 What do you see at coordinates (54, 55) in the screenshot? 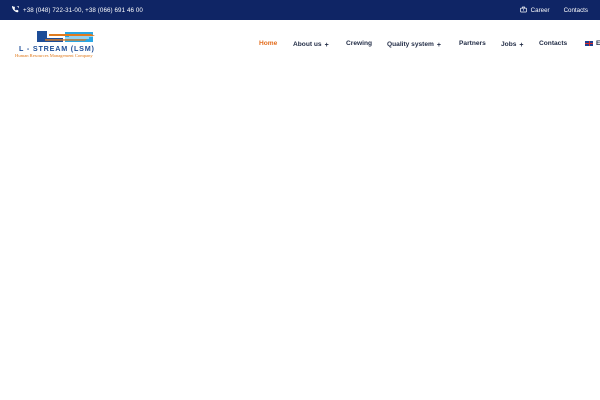
I see `logo-tagline: Human Resources Management Company` at bounding box center [54, 55].